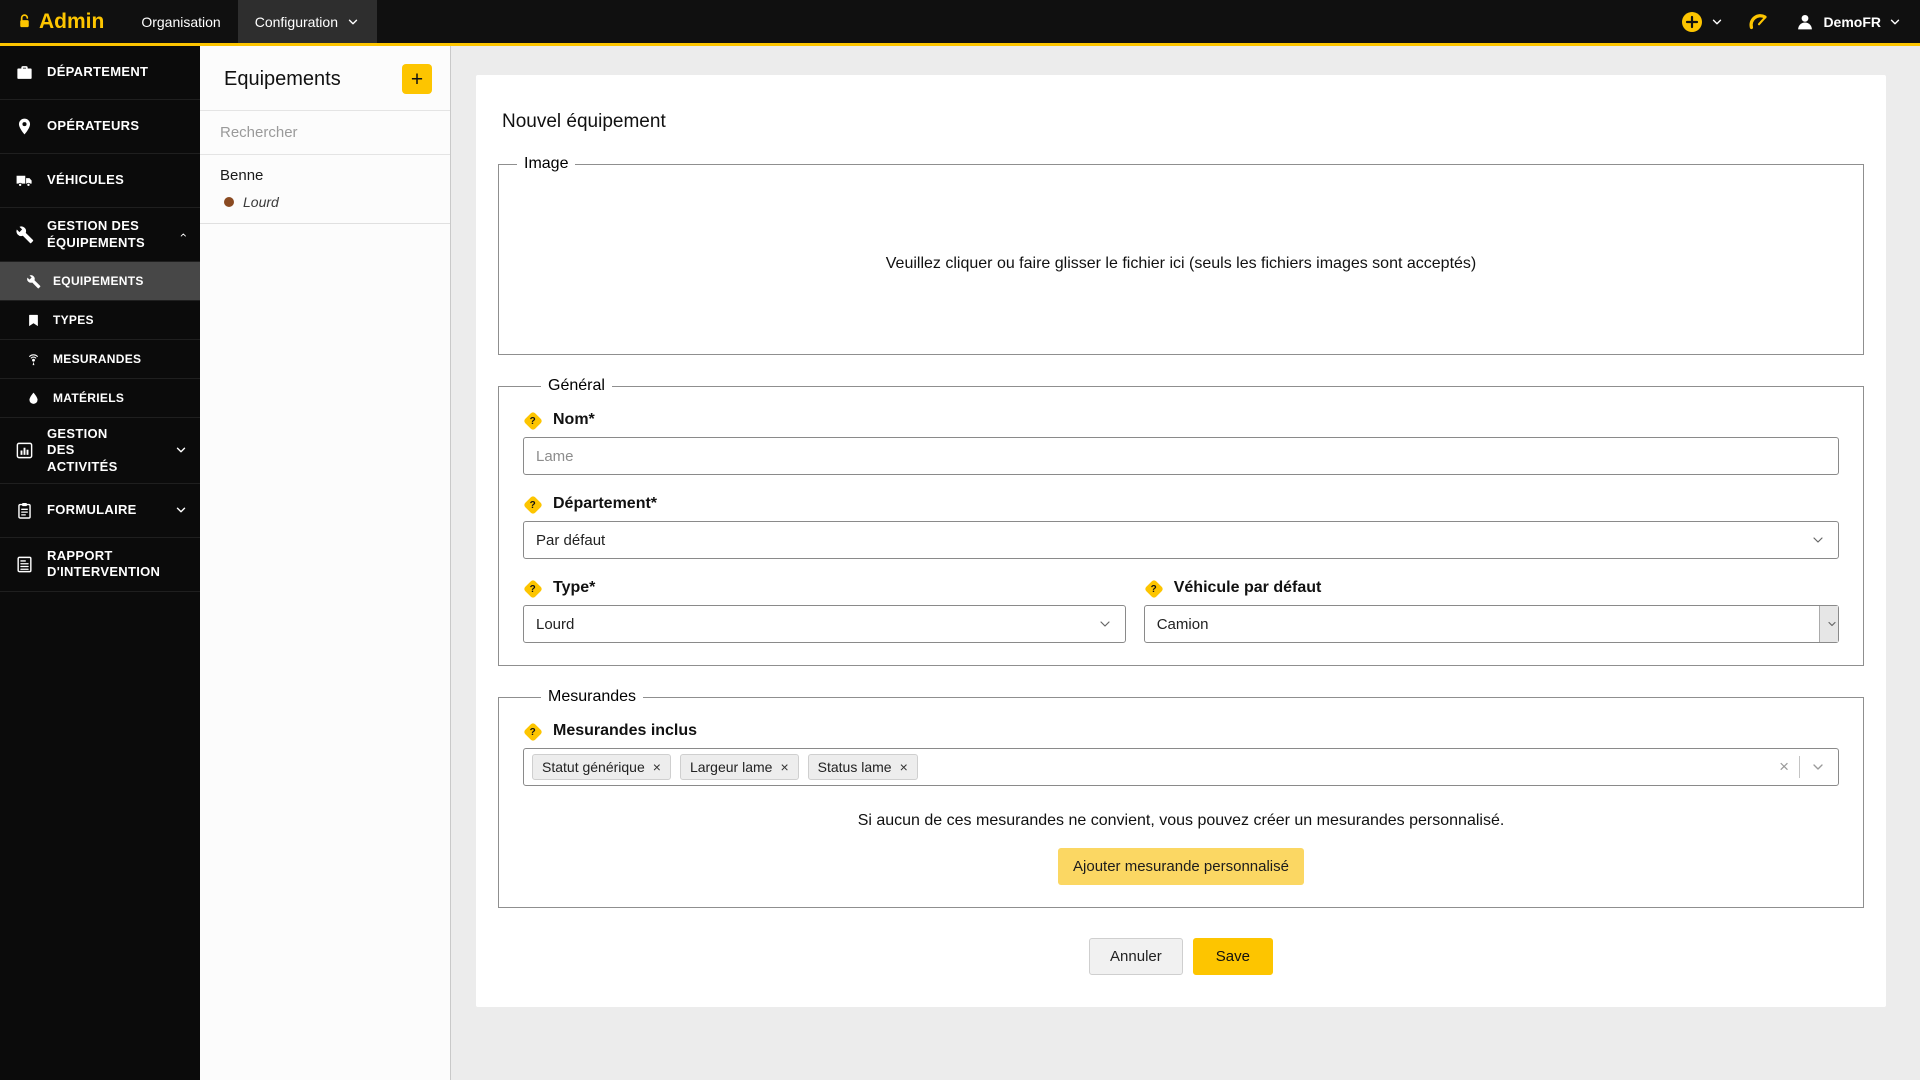 This screenshot has height=1080, width=1920. I want to click on search-input, so click(325, 132).